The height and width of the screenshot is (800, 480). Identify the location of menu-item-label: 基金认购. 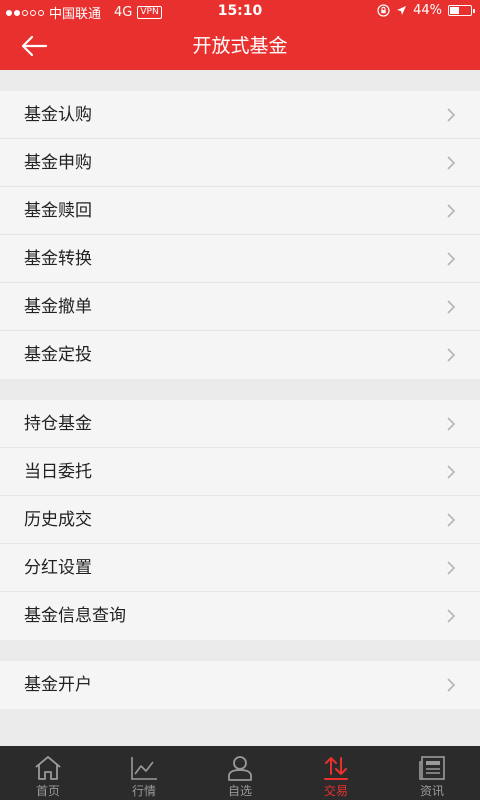
(58, 115).